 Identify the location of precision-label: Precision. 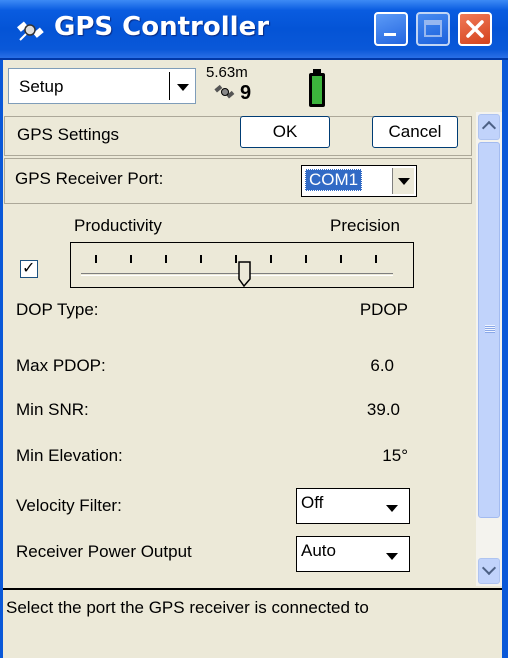
(365, 225).